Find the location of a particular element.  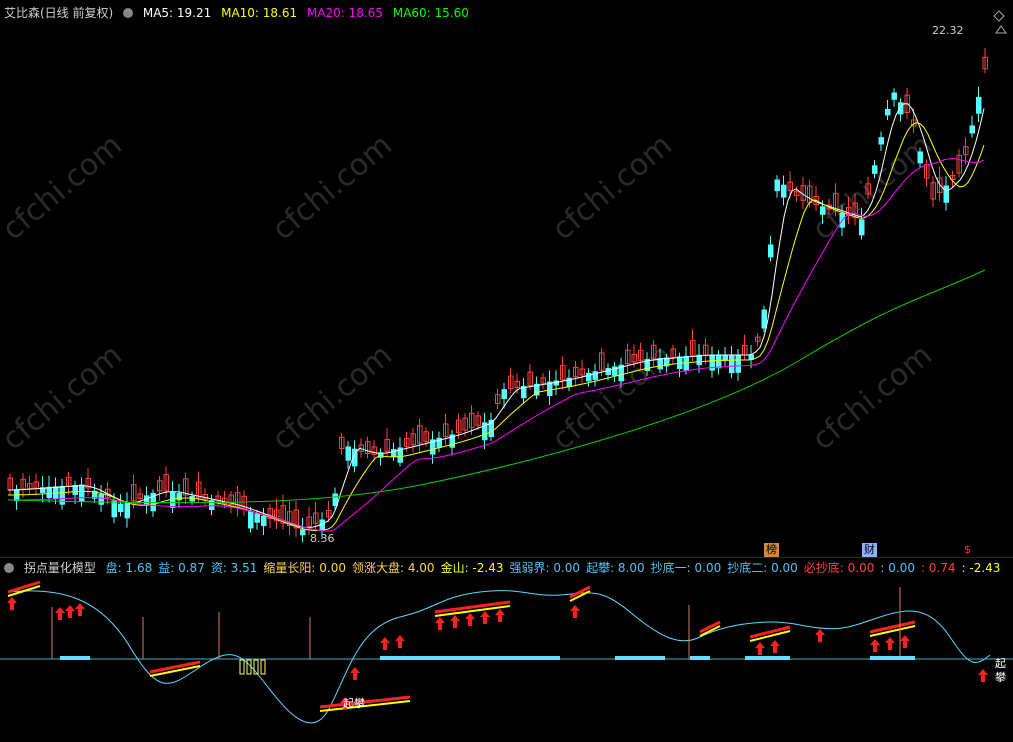

indicator-item: 起攀: 8.00 is located at coordinates (615, 568).